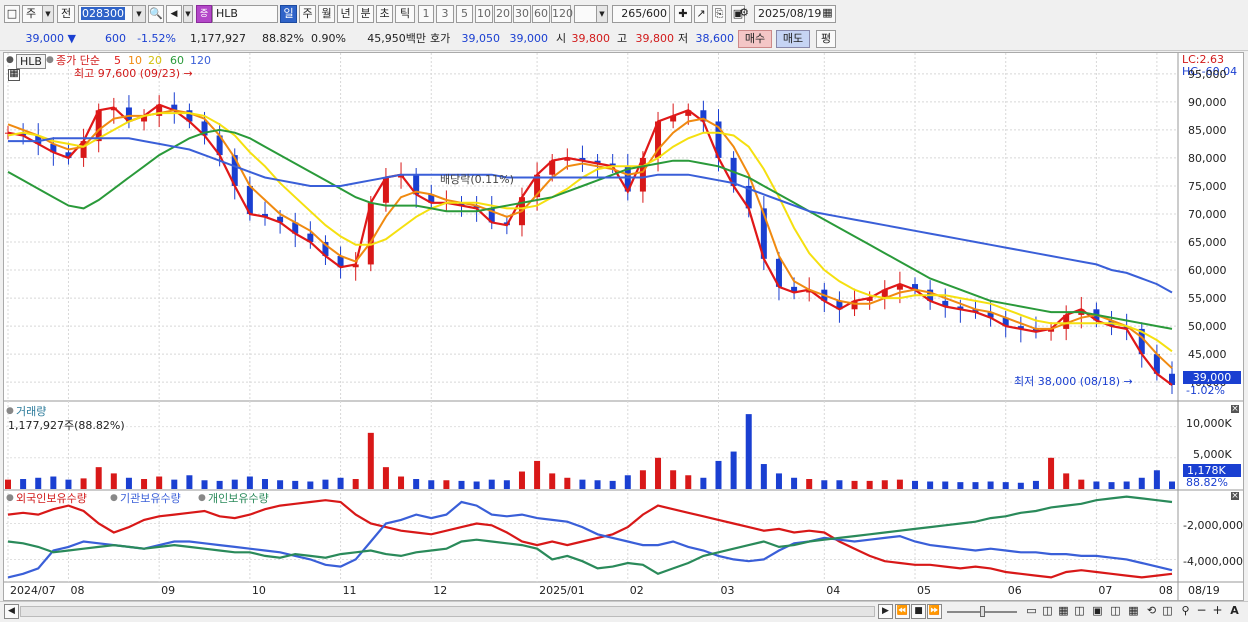 This screenshot has height=622, width=1248. I want to click on custom-interval-dropdown-icon: ▼, so click(602, 14).